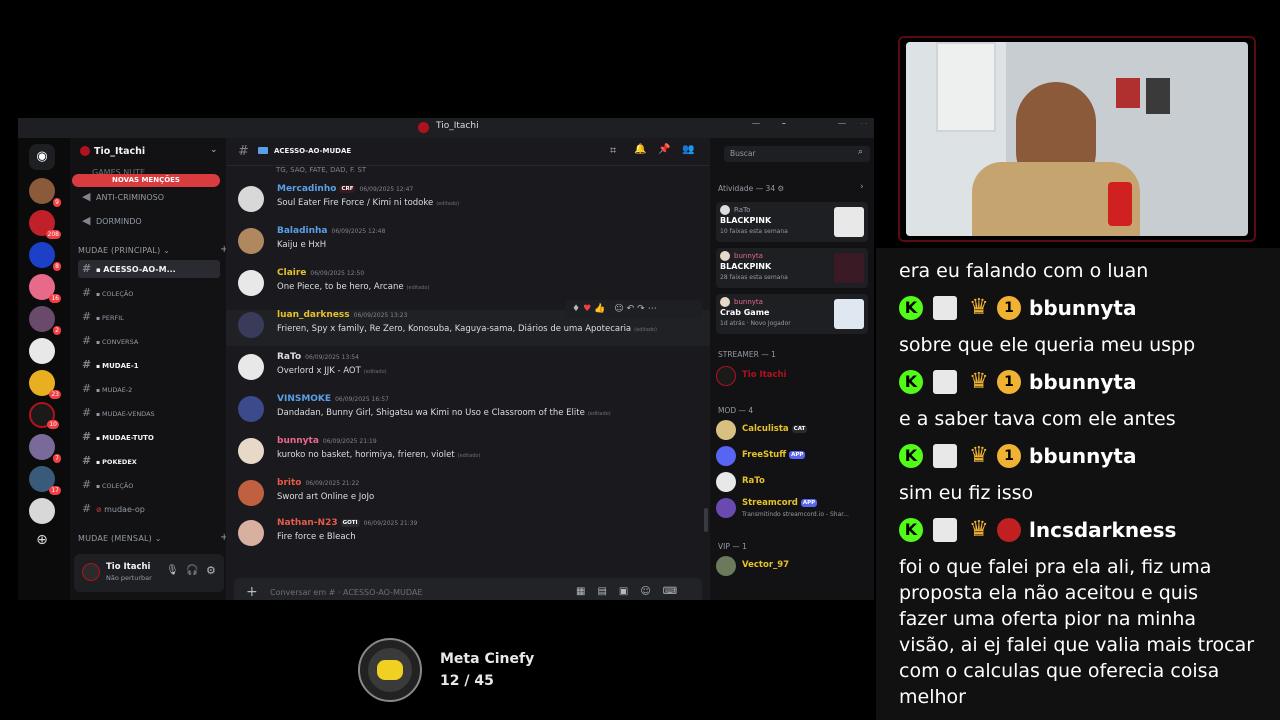 This screenshot has height=720, width=1280. What do you see at coordinates (1055, 567) in the screenshot?
I see `chat-text: foi o que falei pra ela ali, fiz uma` at bounding box center [1055, 567].